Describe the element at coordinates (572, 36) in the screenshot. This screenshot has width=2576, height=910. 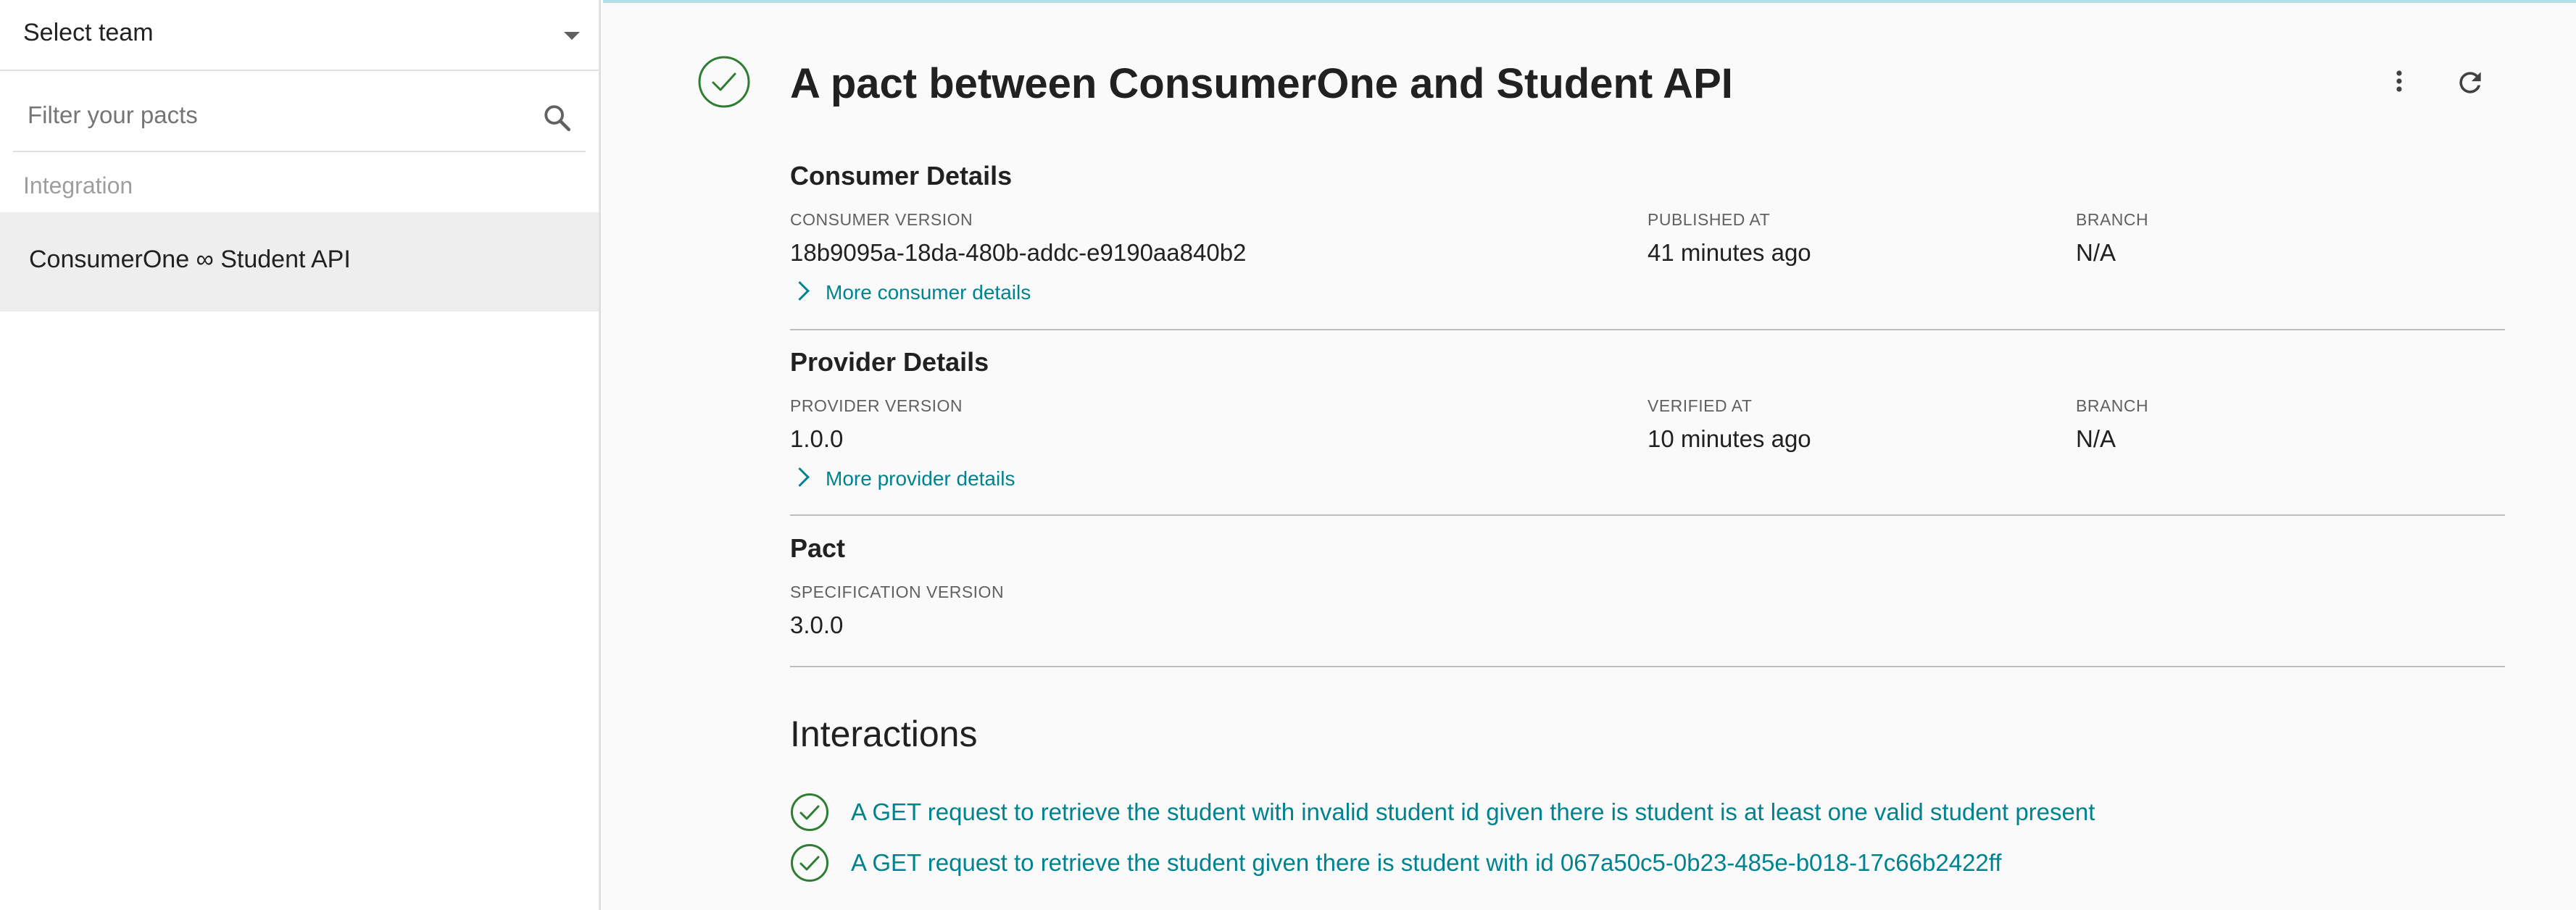
I see `chevron-down-icon` at that location.